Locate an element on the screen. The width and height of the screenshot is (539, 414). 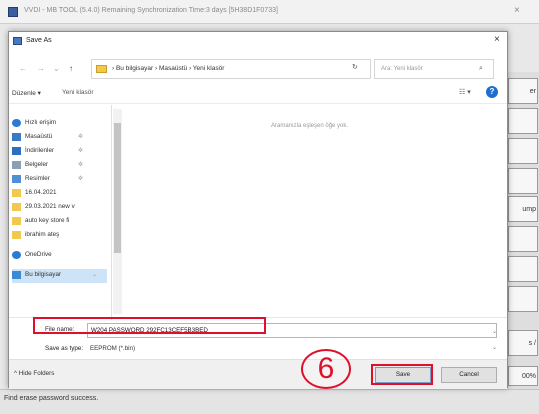
save-type-label: Save as type: is located at coordinates (64, 348).